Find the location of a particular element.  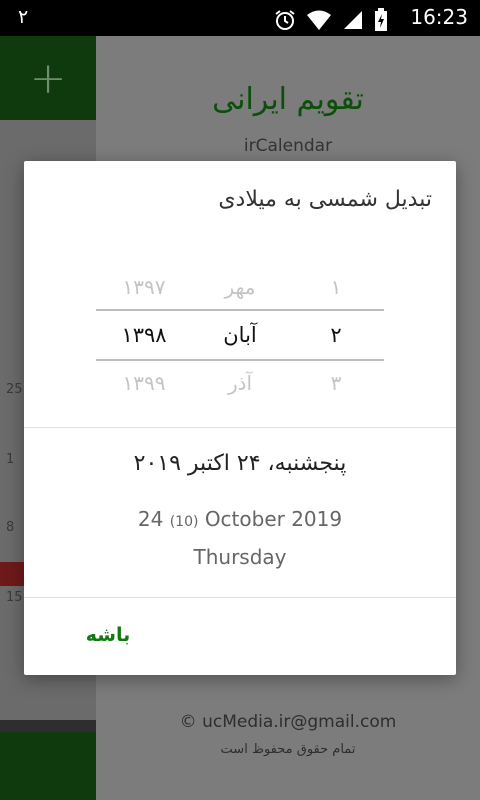

month-next: آذر is located at coordinates (240, 383).